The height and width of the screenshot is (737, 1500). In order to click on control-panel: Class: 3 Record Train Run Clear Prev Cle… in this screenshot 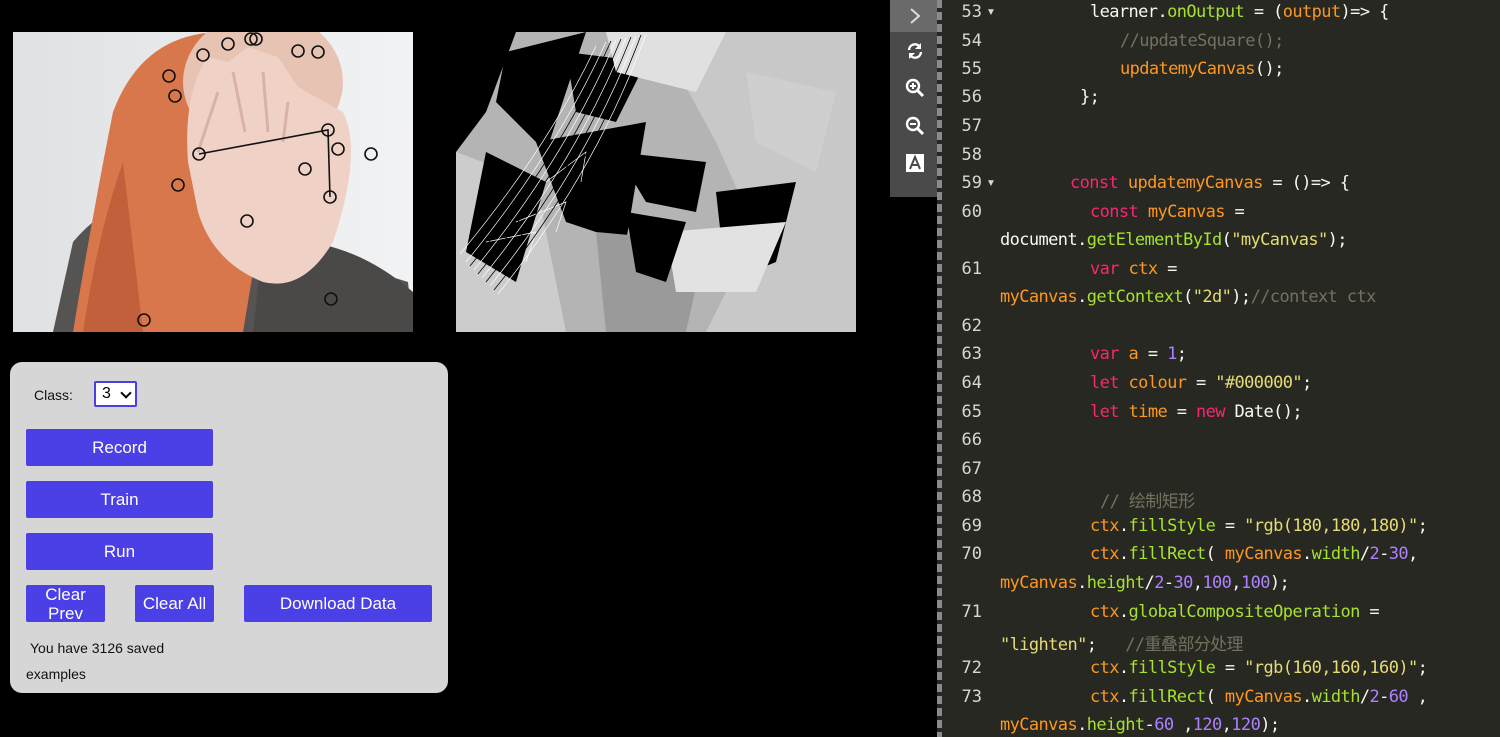, I will do `click(229, 527)`.